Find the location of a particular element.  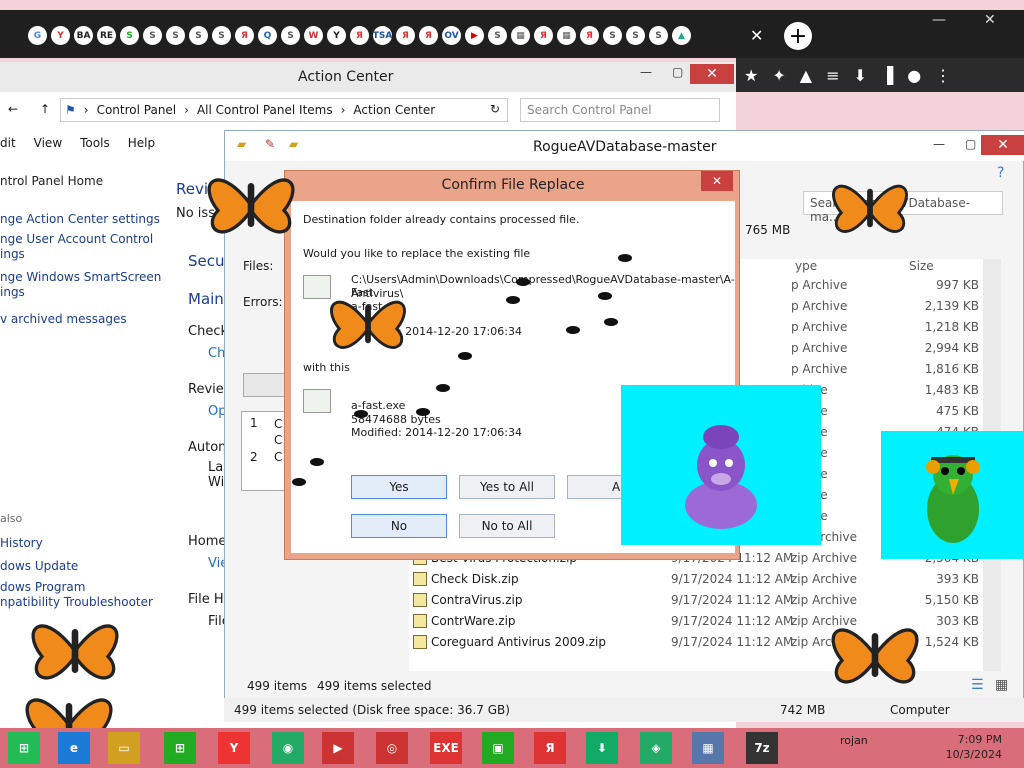

taskbar-icon: ▦ is located at coordinates (708, 748).